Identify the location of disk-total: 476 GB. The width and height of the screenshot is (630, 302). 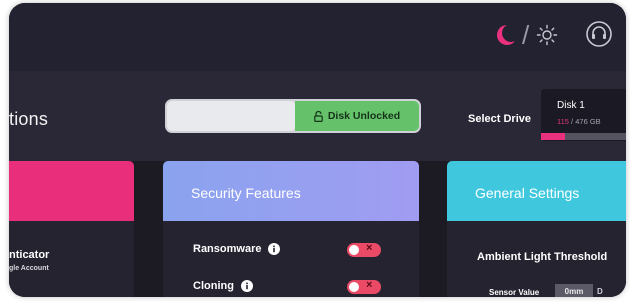
(588, 121).